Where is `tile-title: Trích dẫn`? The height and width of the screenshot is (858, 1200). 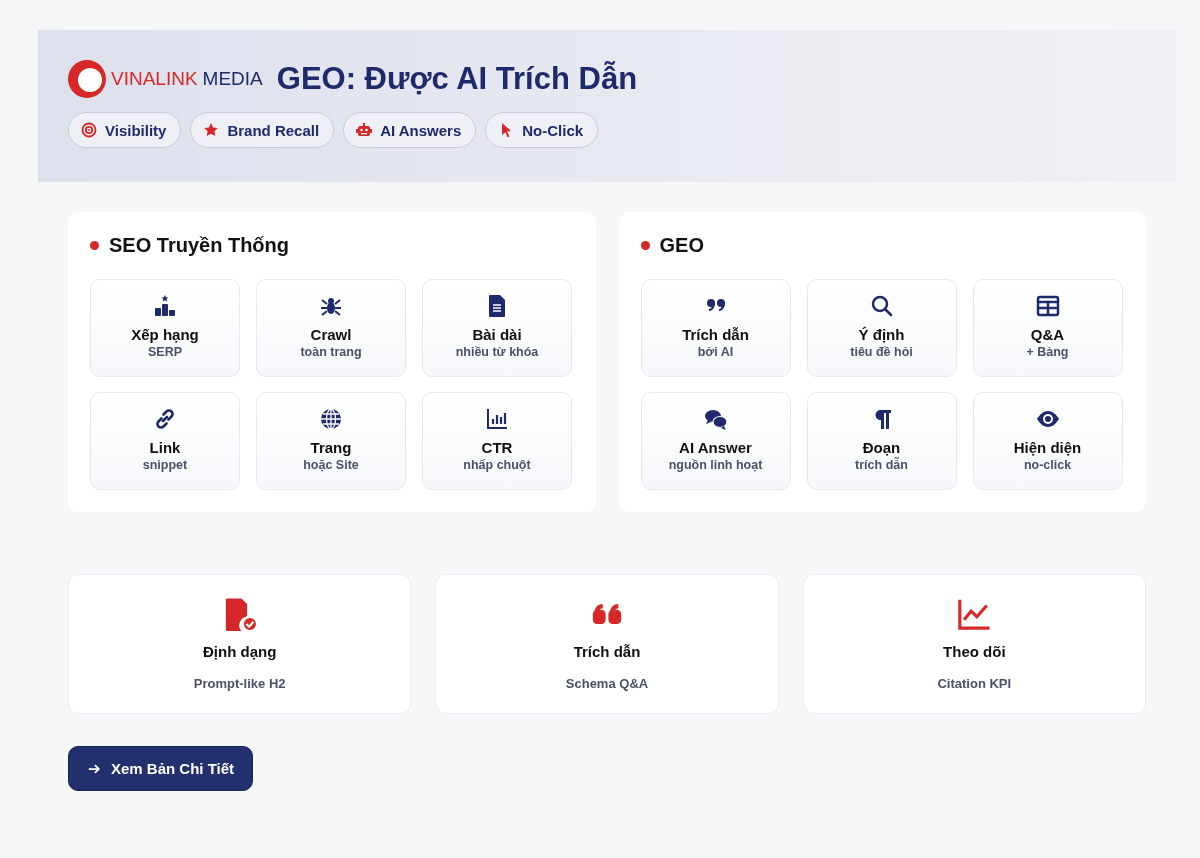 tile-title: Trích dẫn is located at coordinates (715, 334).